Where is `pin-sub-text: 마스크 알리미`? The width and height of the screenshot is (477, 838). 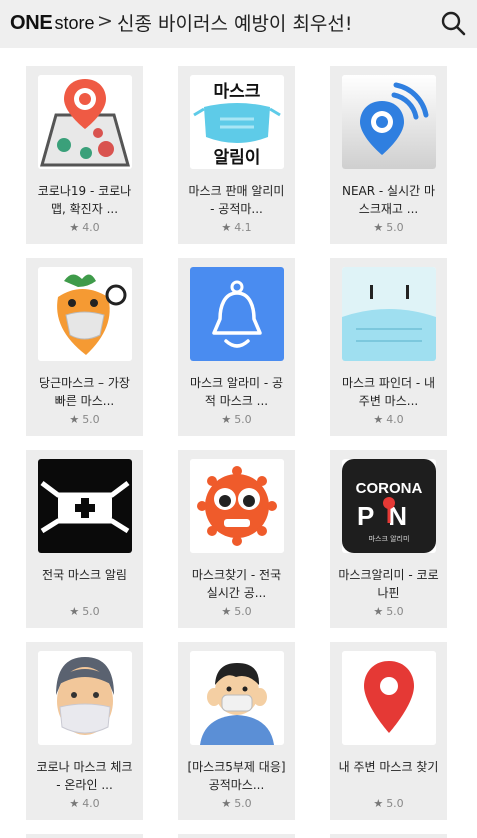 pin-sub-text: 마스크 알리미 is located at coordinates (389, 538).